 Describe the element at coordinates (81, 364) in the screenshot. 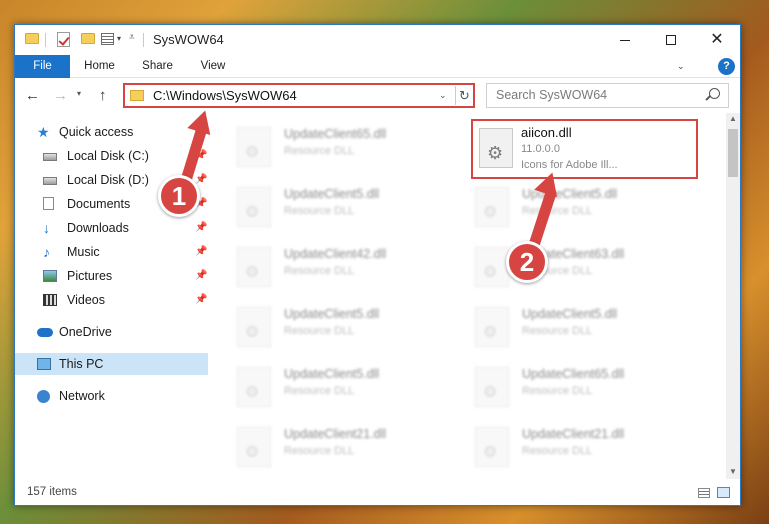

I see `sidebar-item-label: This PC` at that location.